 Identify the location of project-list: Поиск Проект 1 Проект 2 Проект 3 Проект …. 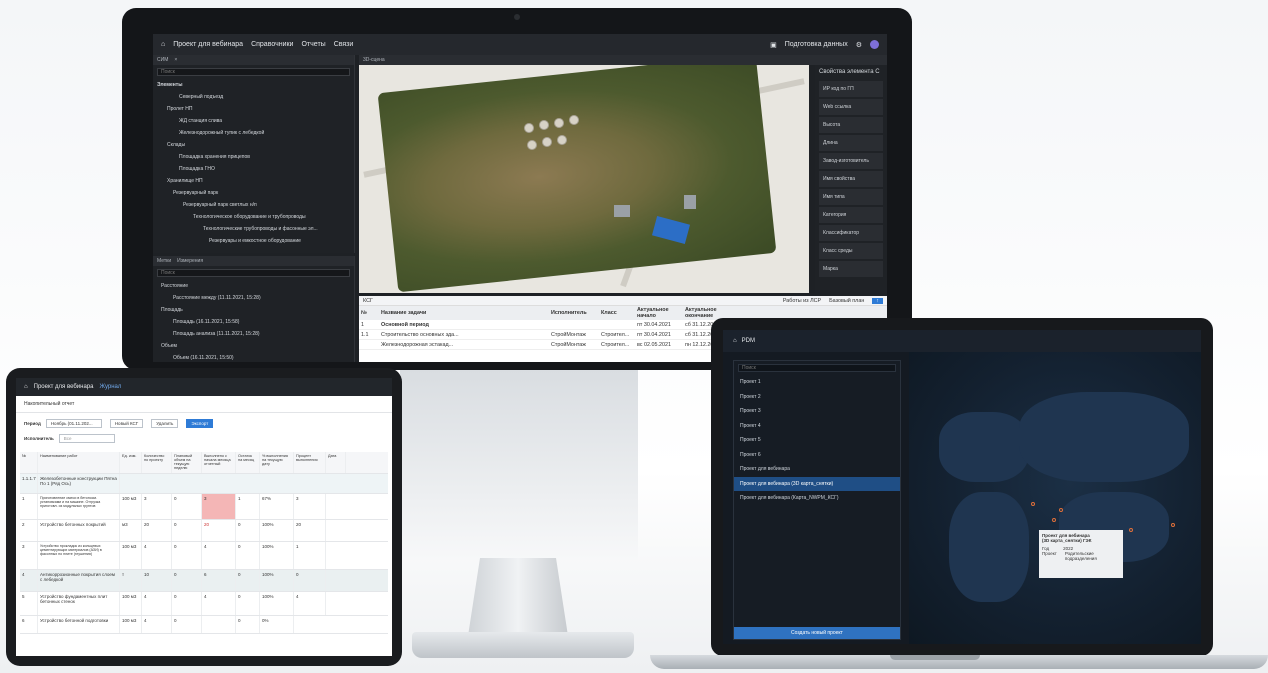
(817, 500).